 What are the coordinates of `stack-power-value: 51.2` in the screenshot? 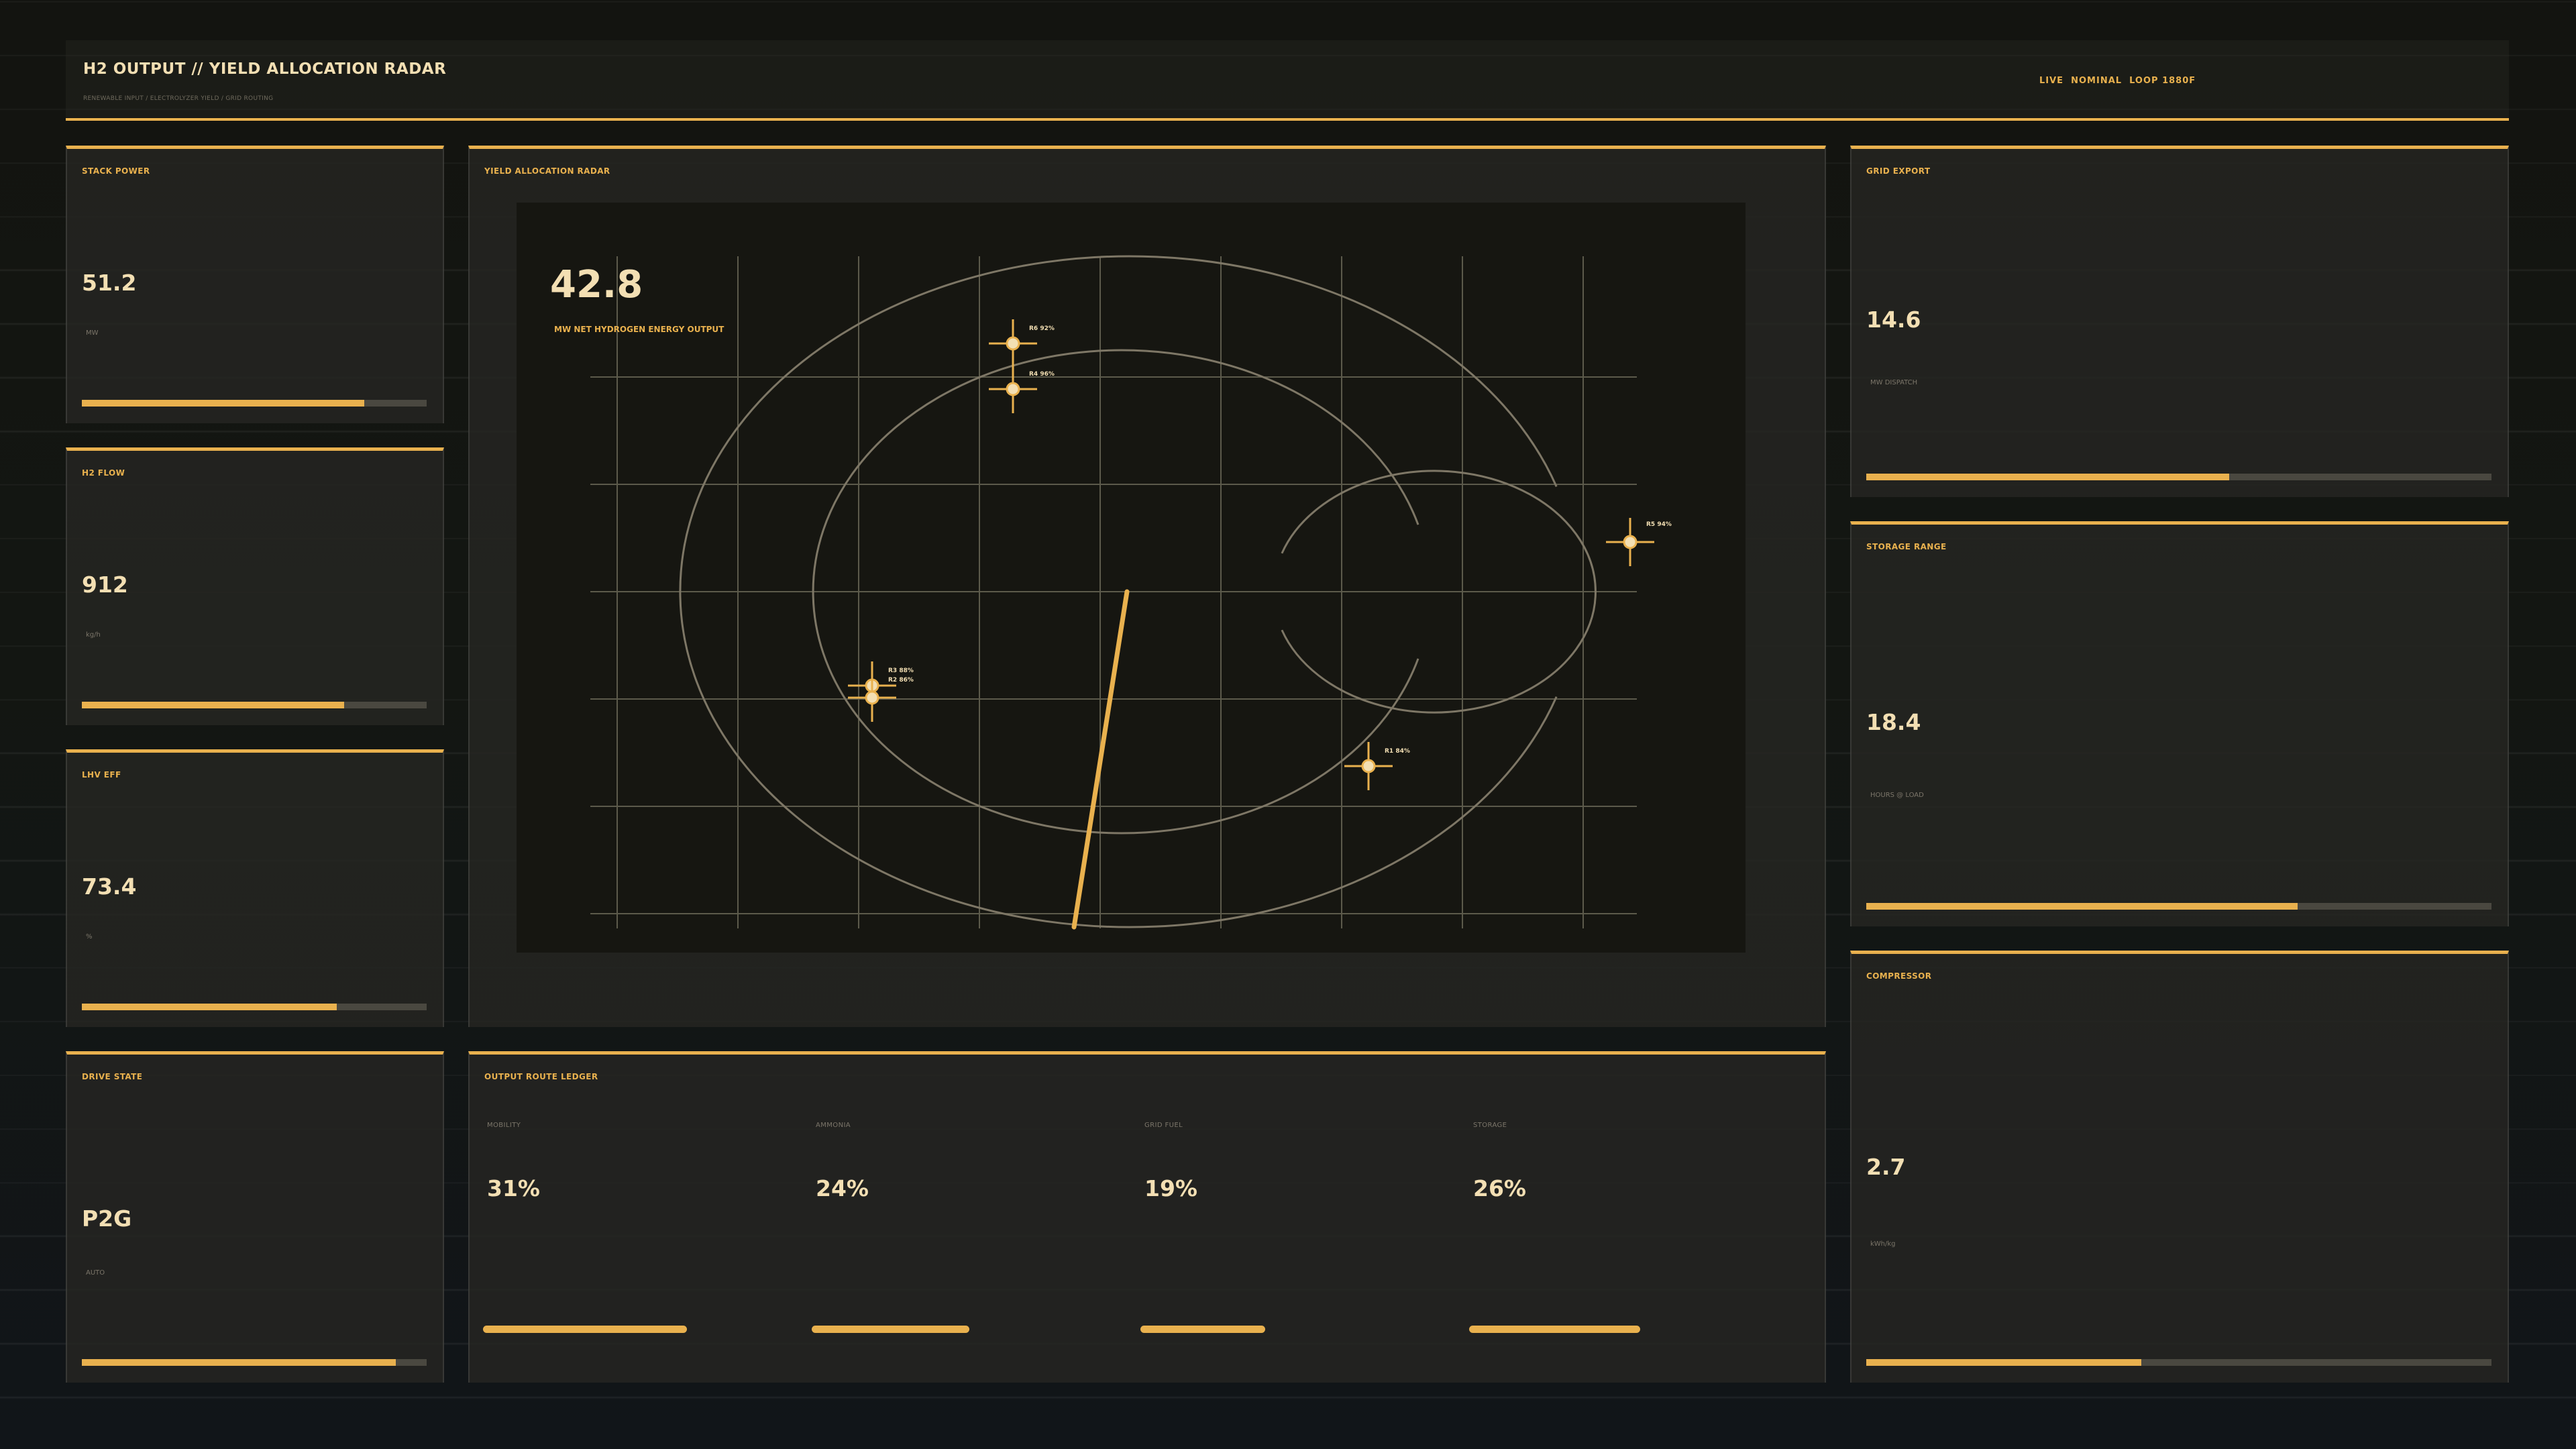 It's located at (109, 283).